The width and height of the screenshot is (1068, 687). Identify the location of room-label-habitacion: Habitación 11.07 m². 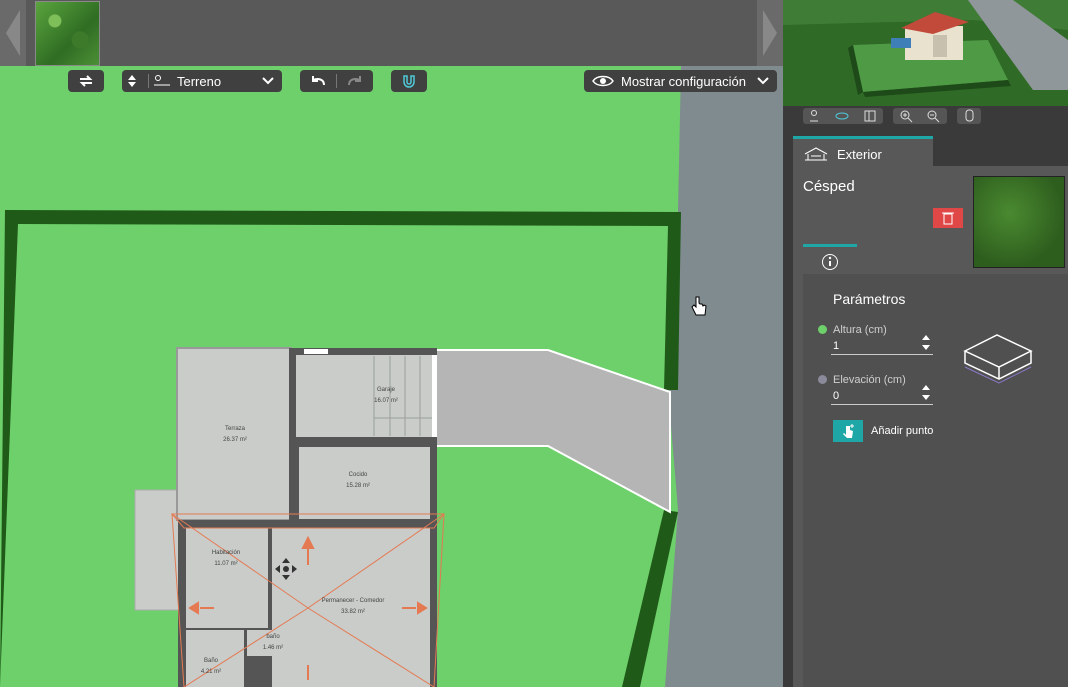
(226, 558).